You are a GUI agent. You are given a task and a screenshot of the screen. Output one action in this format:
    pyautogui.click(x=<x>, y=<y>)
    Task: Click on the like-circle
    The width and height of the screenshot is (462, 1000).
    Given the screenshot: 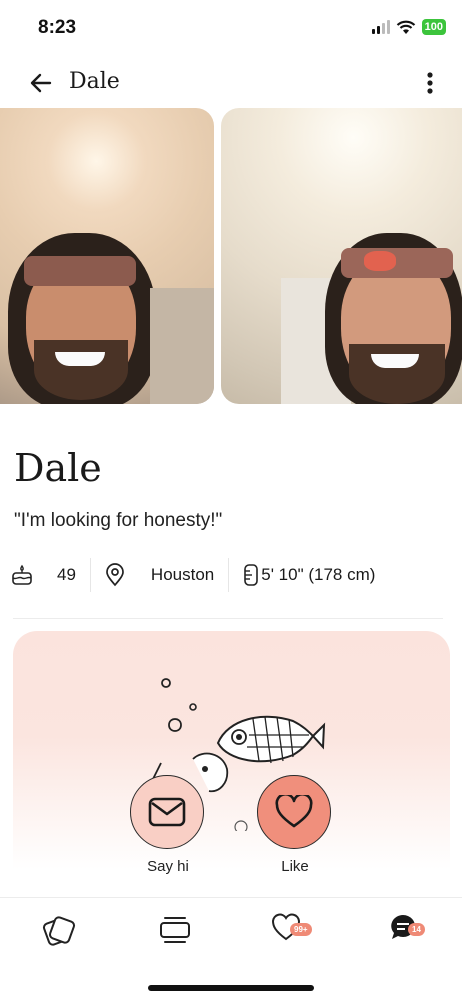 What is the action you would take?
    pyautogui.click(x=294, y=812)
    